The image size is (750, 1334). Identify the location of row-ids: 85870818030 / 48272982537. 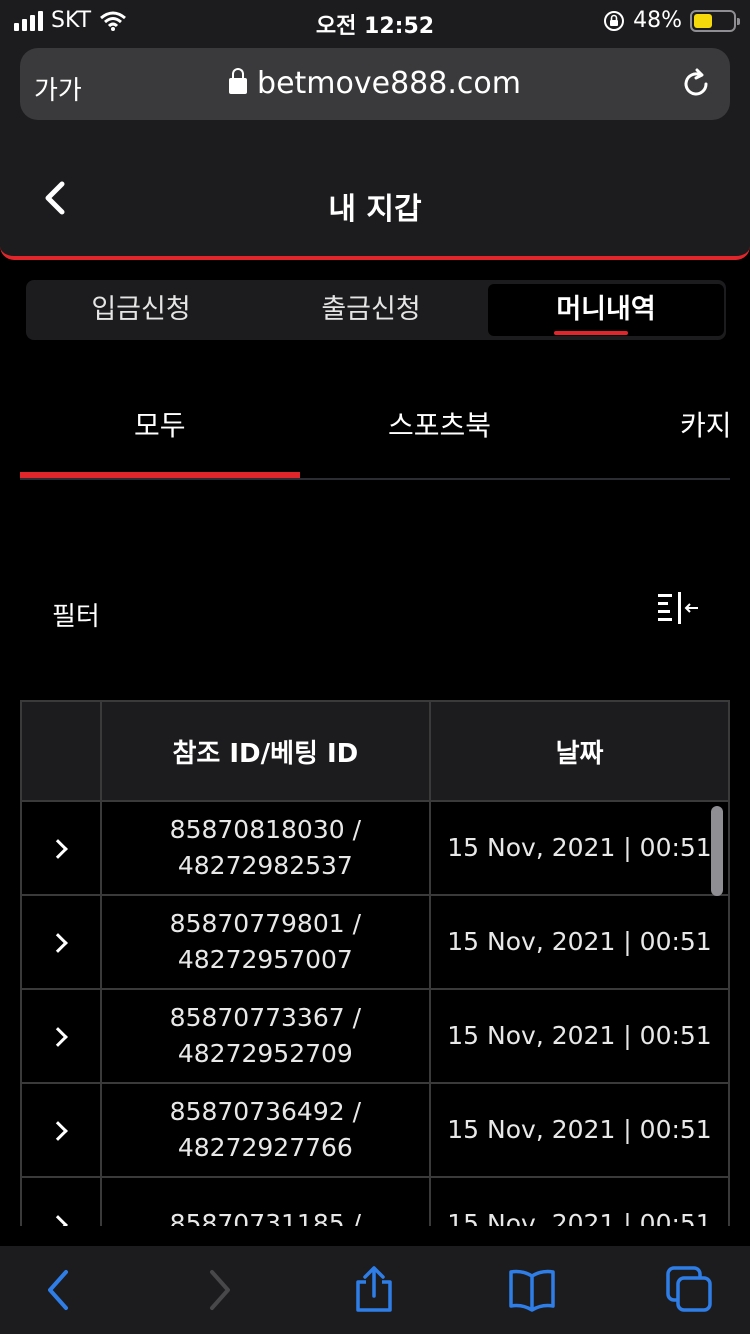
(265, 848).